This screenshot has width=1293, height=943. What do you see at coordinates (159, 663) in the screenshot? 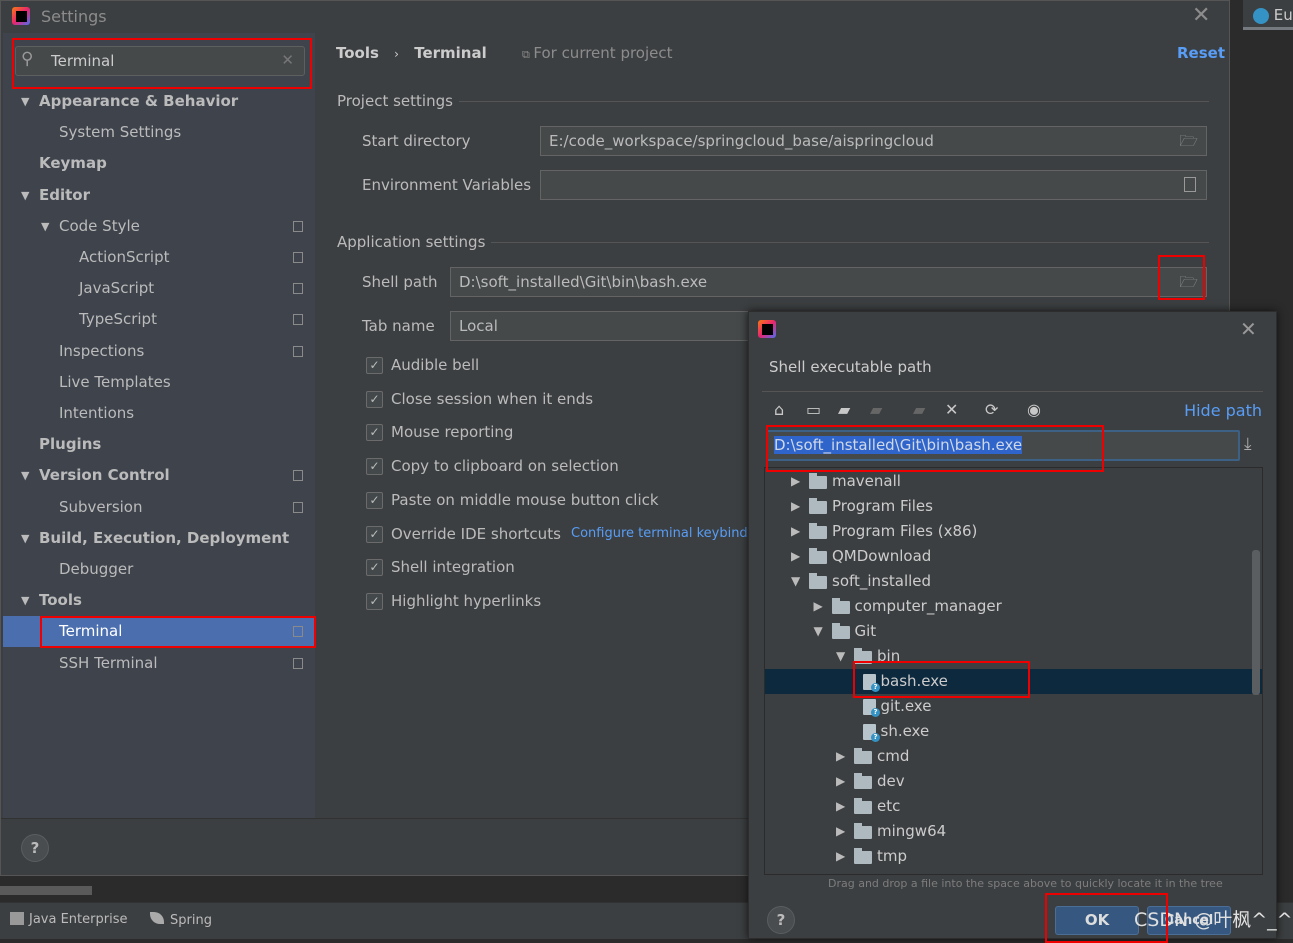
I see `sidebar-item: SSH Terminal` at bounding box center [159, 663].